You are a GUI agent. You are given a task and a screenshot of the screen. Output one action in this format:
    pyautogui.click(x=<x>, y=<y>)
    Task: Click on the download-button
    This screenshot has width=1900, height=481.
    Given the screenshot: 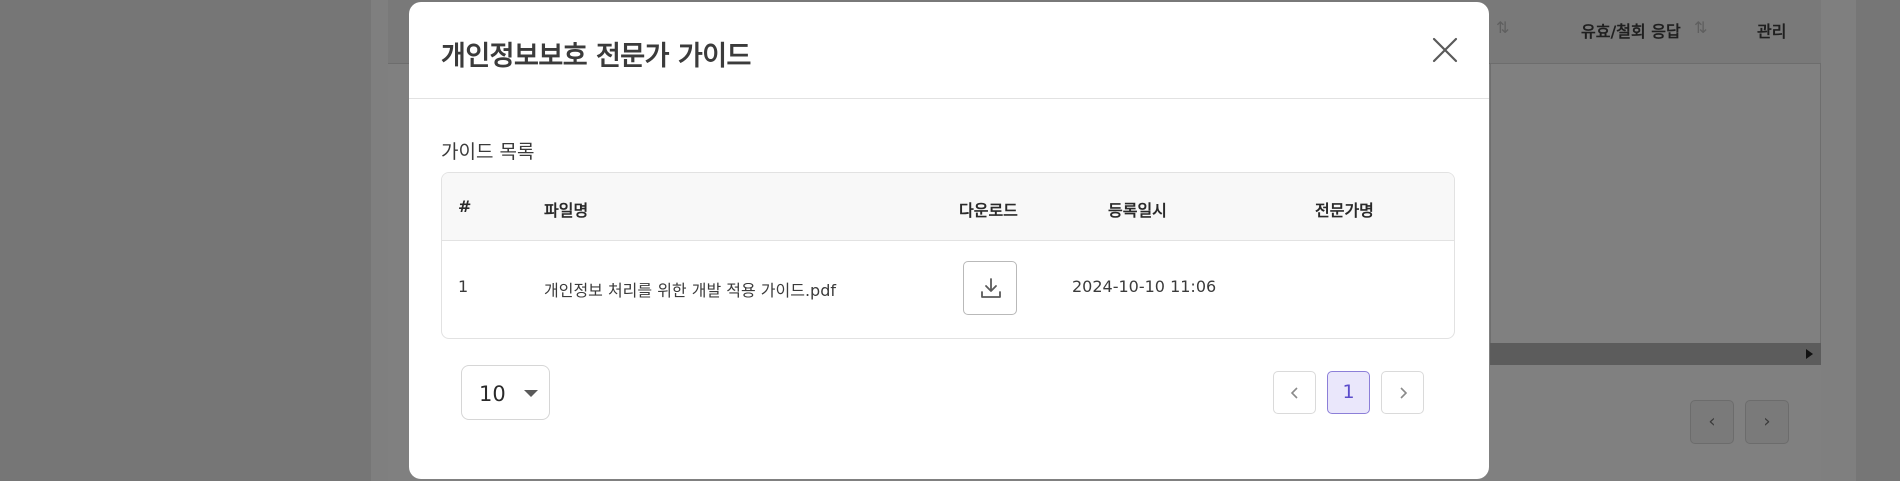 What is the action you would take?
    pyautogui.click(x=990, y=288)
    